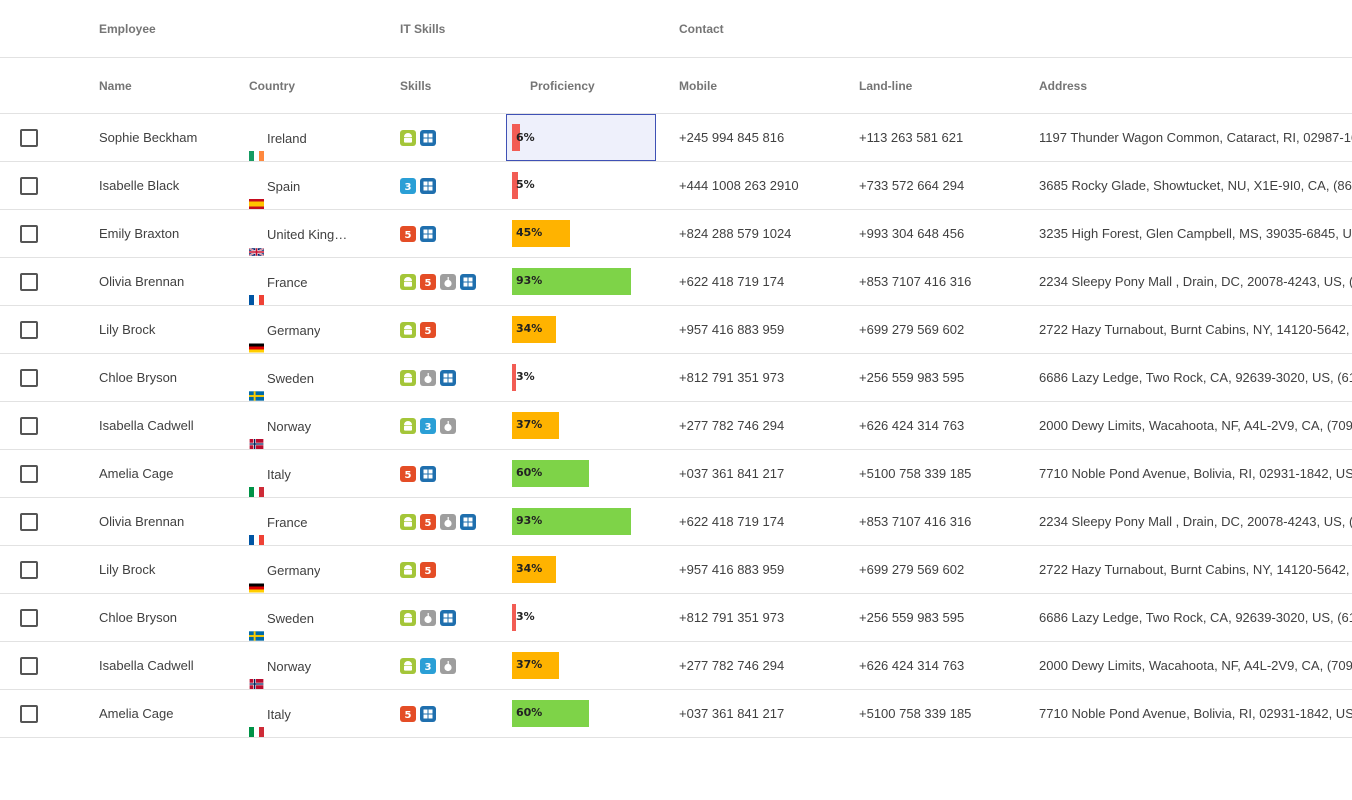 The image size is (1352, 800). Describe the element at coordinates (562, 86) in the screenshot. I see `column-header-proficiency: Proficiency` at that location.